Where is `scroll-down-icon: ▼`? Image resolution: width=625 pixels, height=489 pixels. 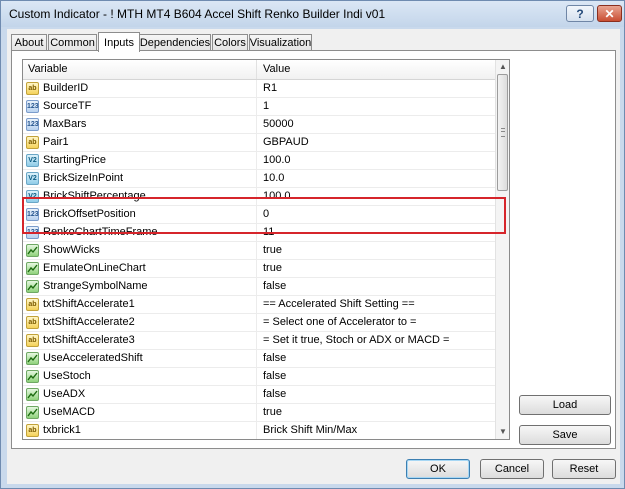
scroll-down-icon: ▼ is located at coordinates (502, 432).